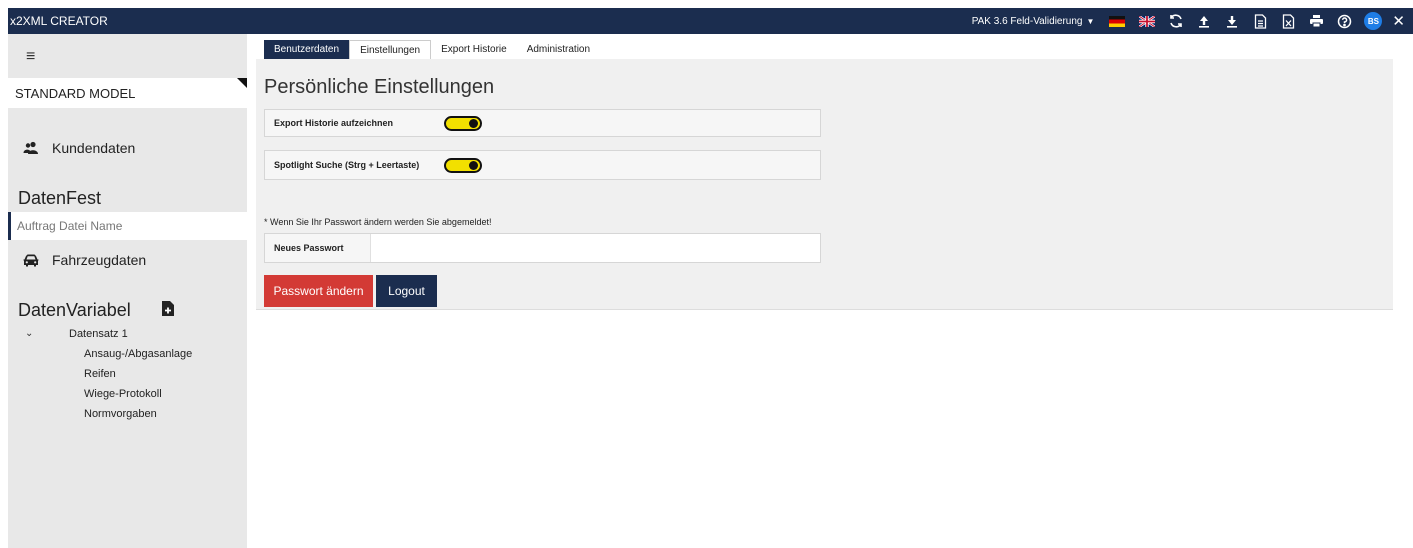 The height and width of the screenshot is (548, 1413). Describe the element at coordinates (1176, 21) in the screenshot. I see `refresh-icon` at that location.